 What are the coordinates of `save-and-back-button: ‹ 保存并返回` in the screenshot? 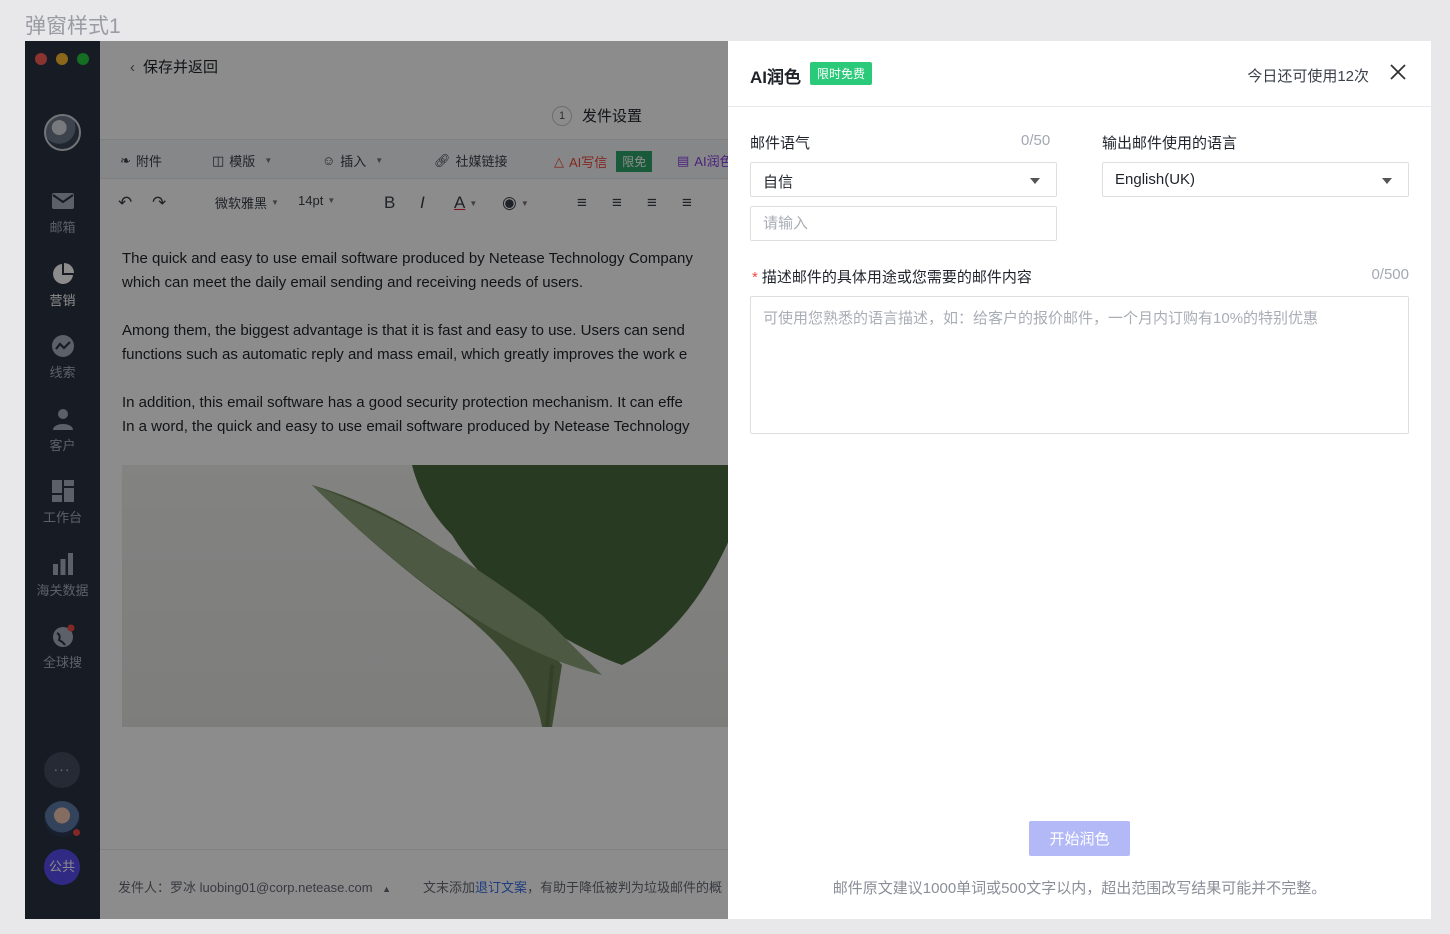 It's located at (174, 66).